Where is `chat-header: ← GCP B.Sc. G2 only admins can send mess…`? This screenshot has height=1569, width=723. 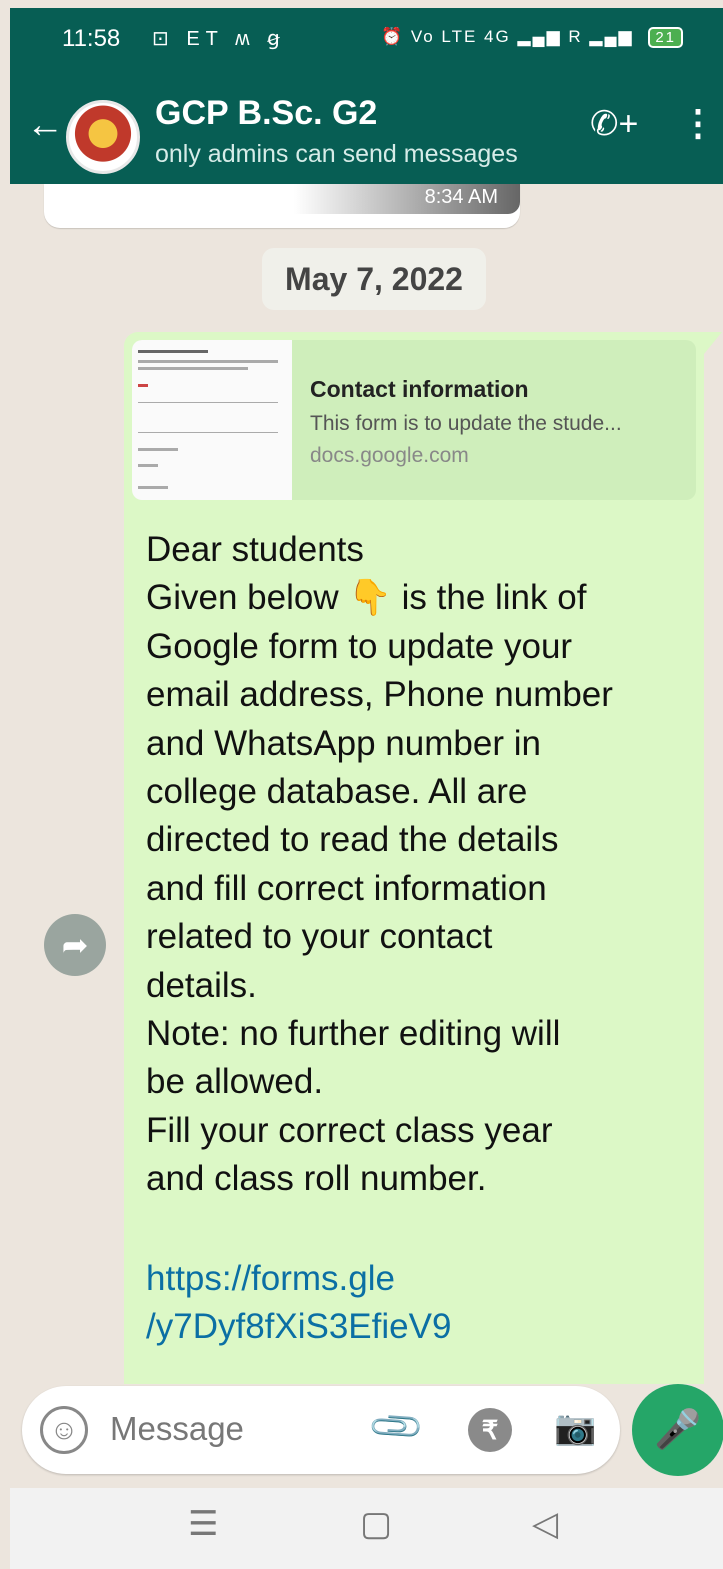
chat-header: ← GCP B.Sc. G2 only admins can send mess… is located at coordinates (366, 125).